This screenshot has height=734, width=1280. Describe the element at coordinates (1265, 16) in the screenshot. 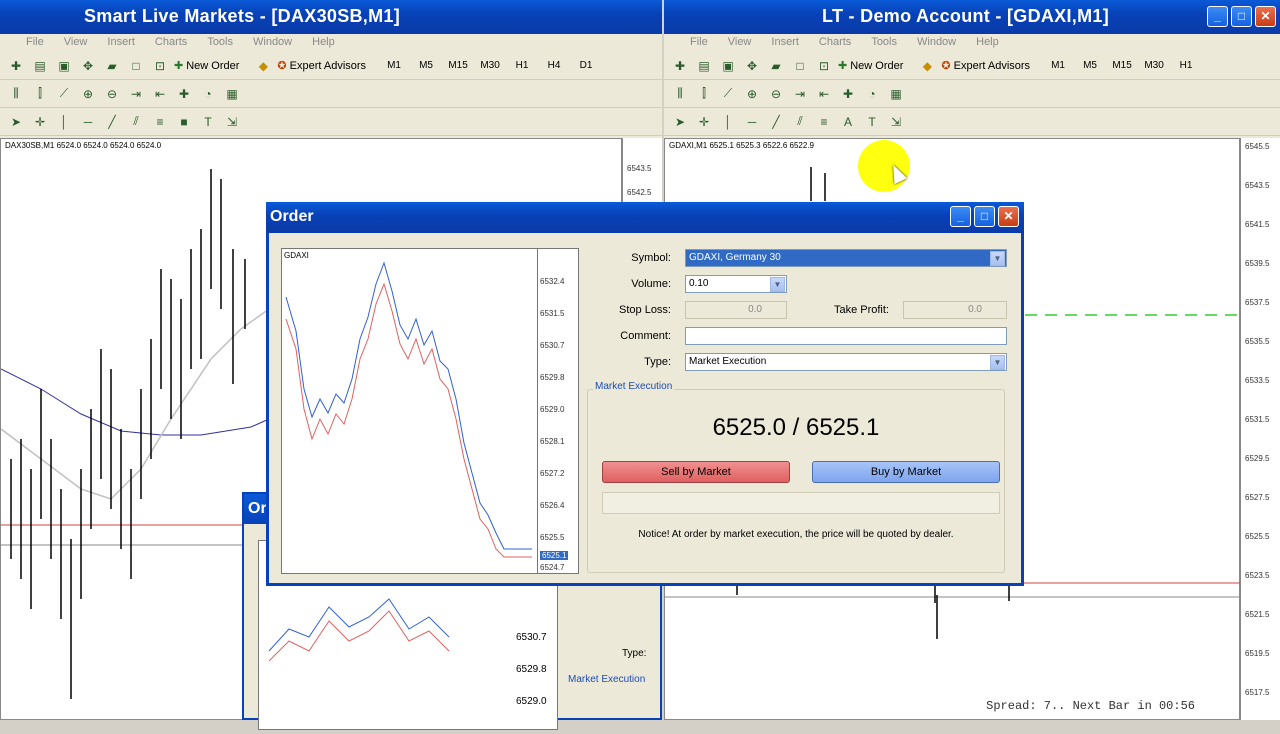

I see `close-button: ✕` at that location.